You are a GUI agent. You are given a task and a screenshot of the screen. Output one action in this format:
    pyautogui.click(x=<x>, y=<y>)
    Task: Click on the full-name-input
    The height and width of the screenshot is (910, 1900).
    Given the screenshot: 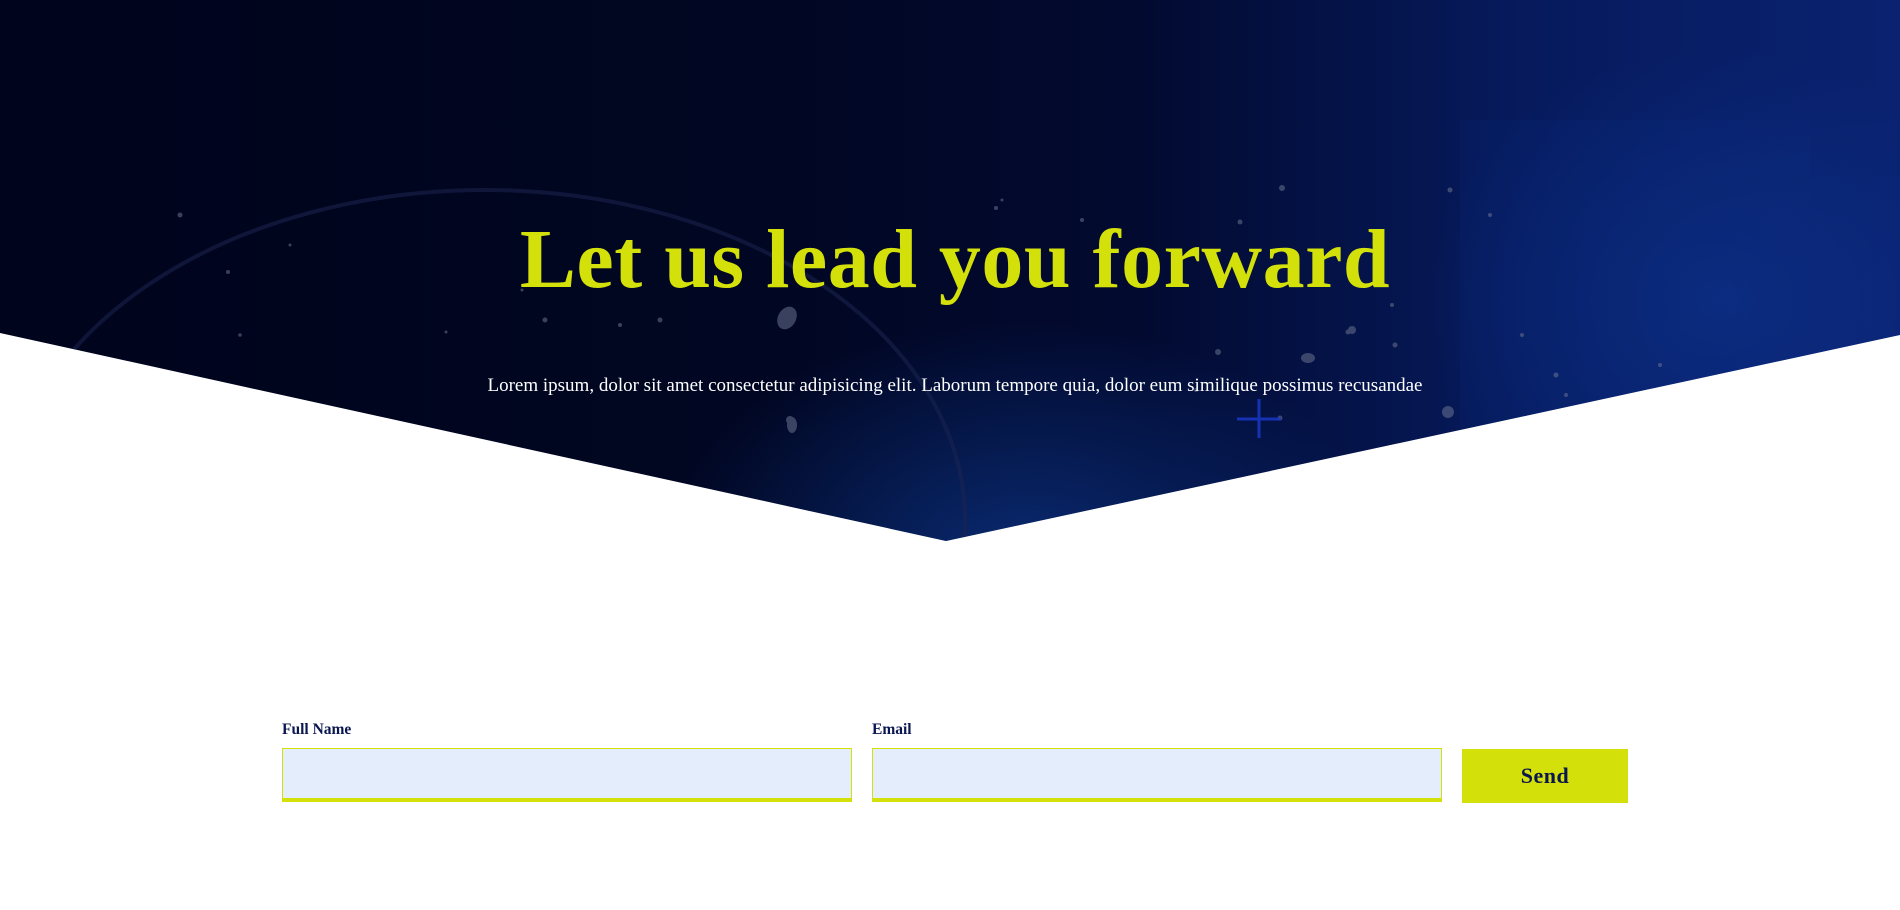 What is the action you would take?
    pyautogui.click(x=567, y=775)
    